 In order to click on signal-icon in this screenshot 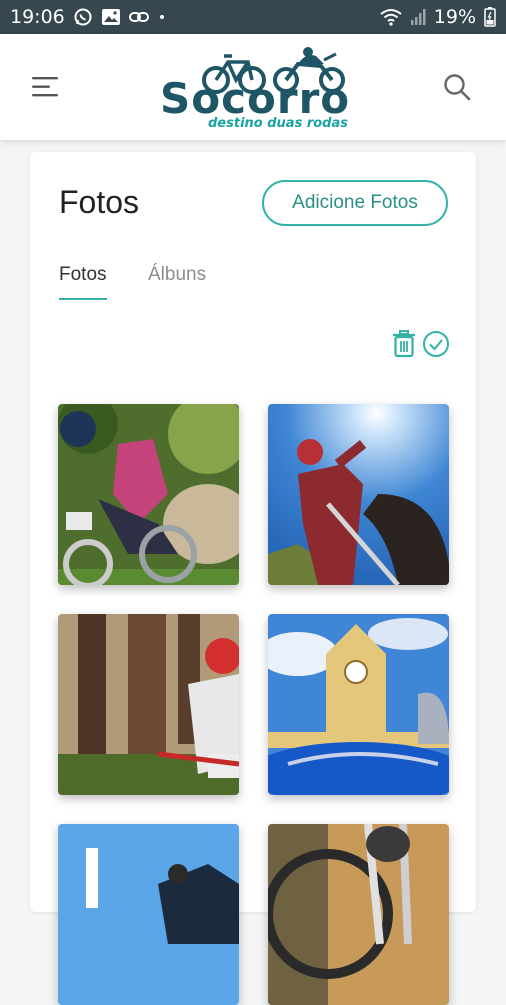, I will do `click(418, 17)`.